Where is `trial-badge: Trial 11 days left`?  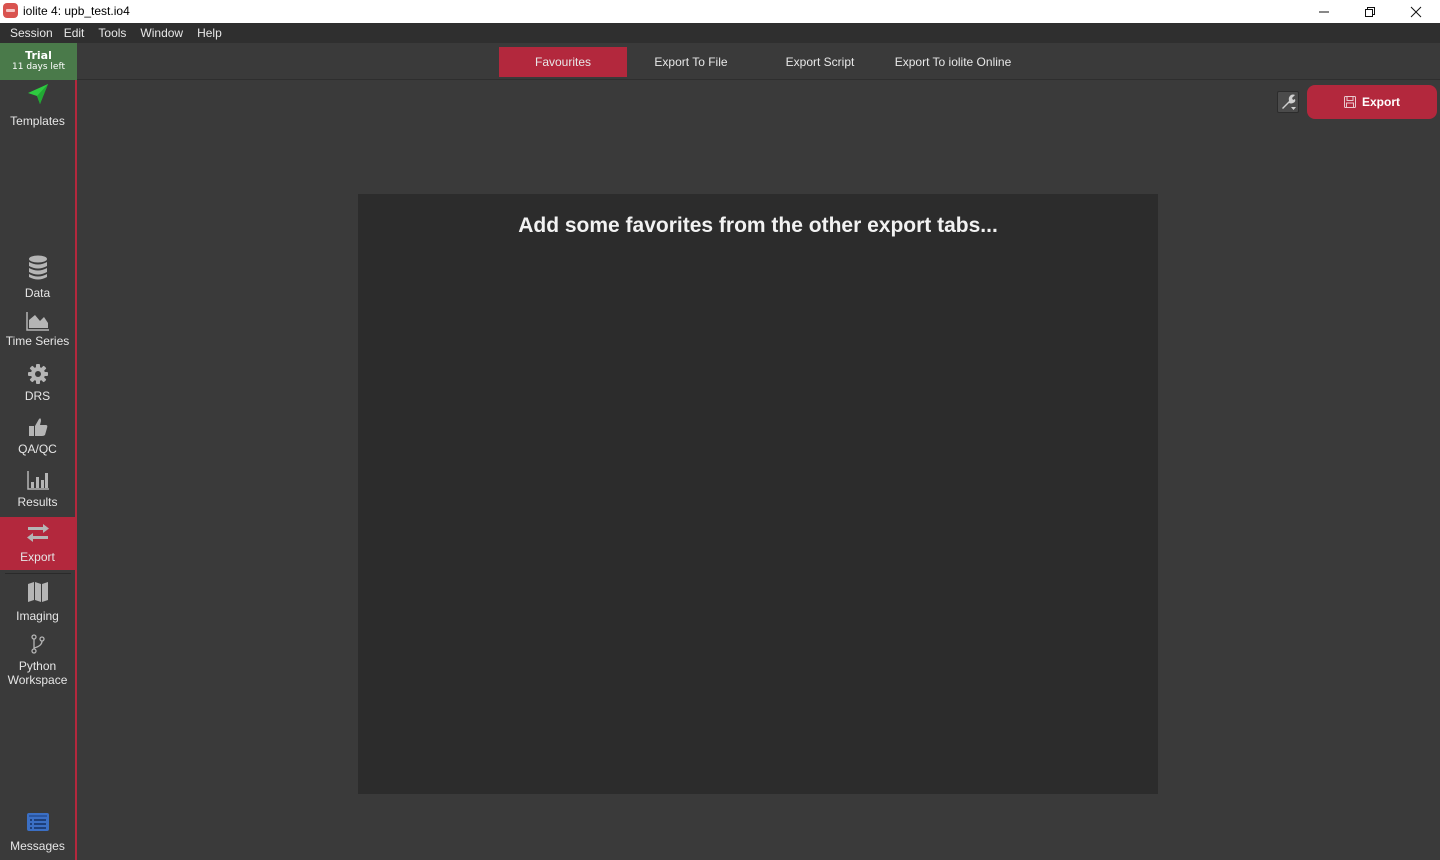 trial-badge: Trial 11 days left is located at coordinates (38, 61).